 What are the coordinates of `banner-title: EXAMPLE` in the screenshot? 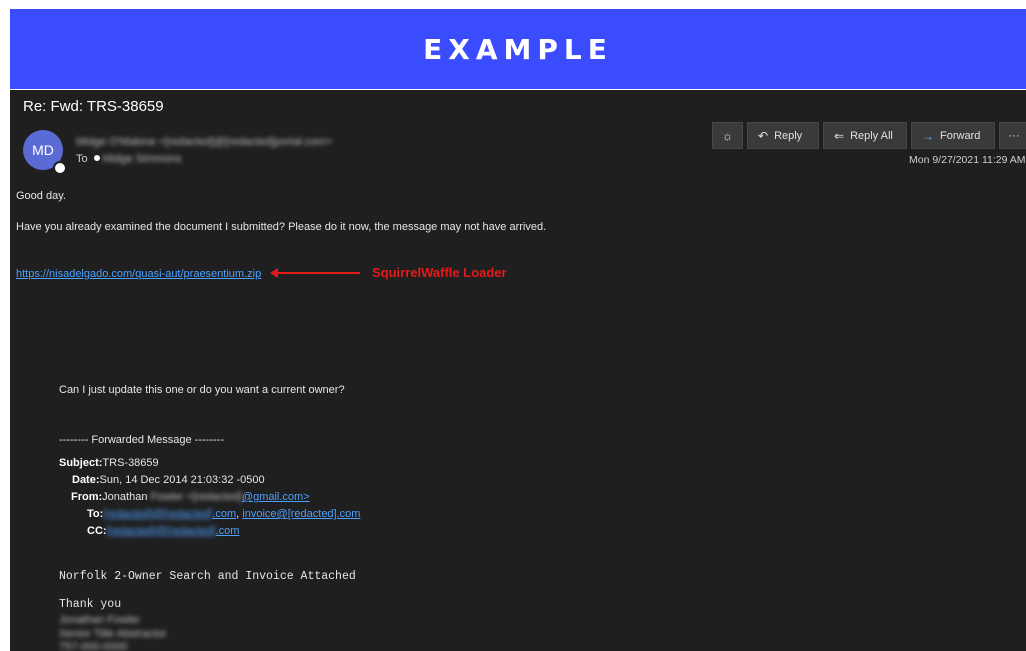 It's located at (518, 49).